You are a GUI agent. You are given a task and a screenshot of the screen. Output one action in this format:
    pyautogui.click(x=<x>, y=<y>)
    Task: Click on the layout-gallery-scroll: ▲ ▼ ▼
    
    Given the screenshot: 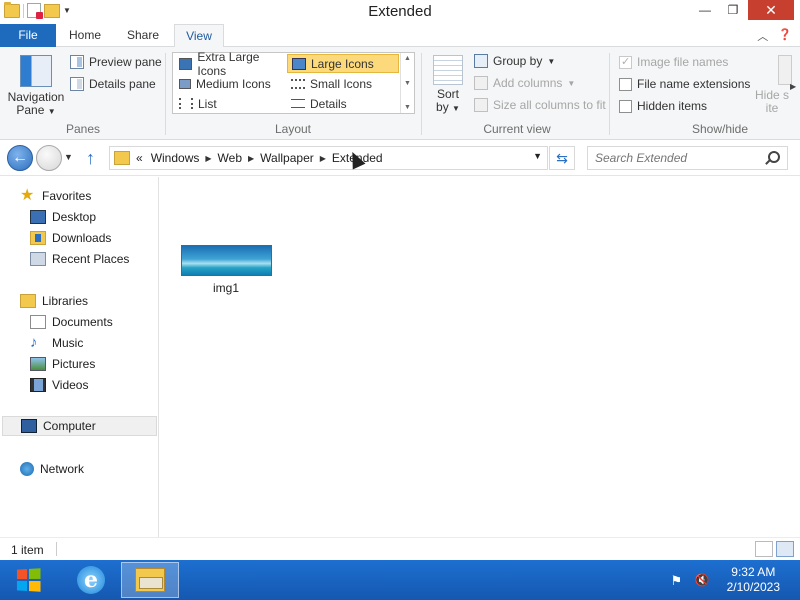 What is the action you would take?
    pyautogui.click(x=407, y=83)
    